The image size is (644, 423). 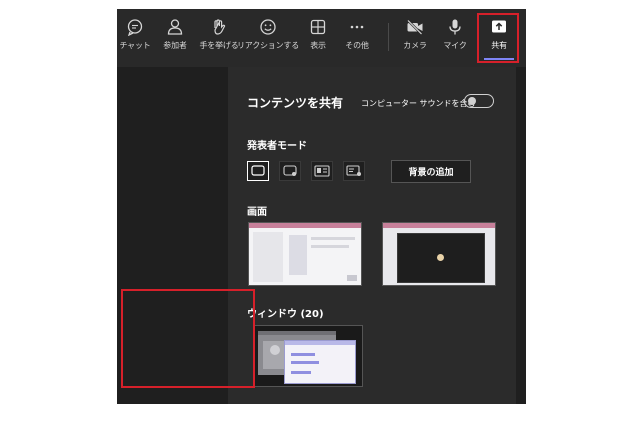 What do you see at coordinates (357, 38) in the screenshot?
I see `more-button: その他` at bounding box center [357, 38].